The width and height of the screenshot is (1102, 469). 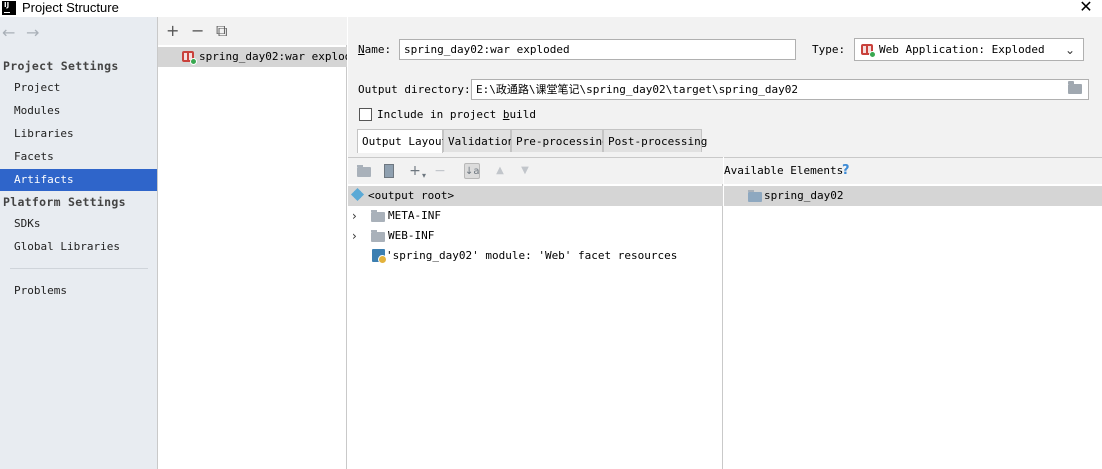 I want to click on available-item-row: spring_day02, so click(x=913, y=196).